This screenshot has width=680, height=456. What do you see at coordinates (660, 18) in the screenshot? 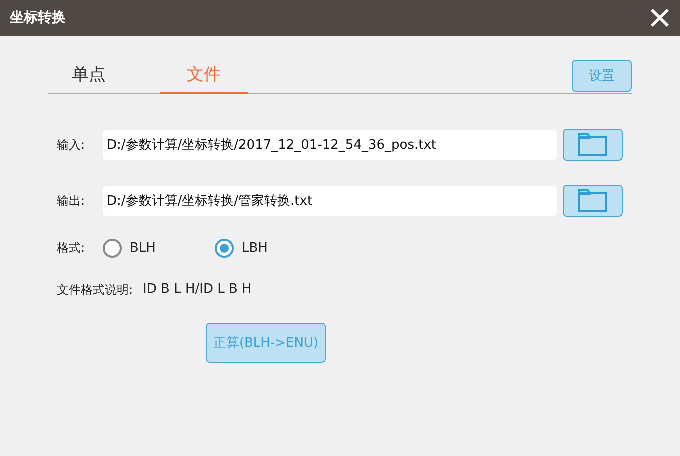
I see `close-icon` at bounding box center [660, 18].